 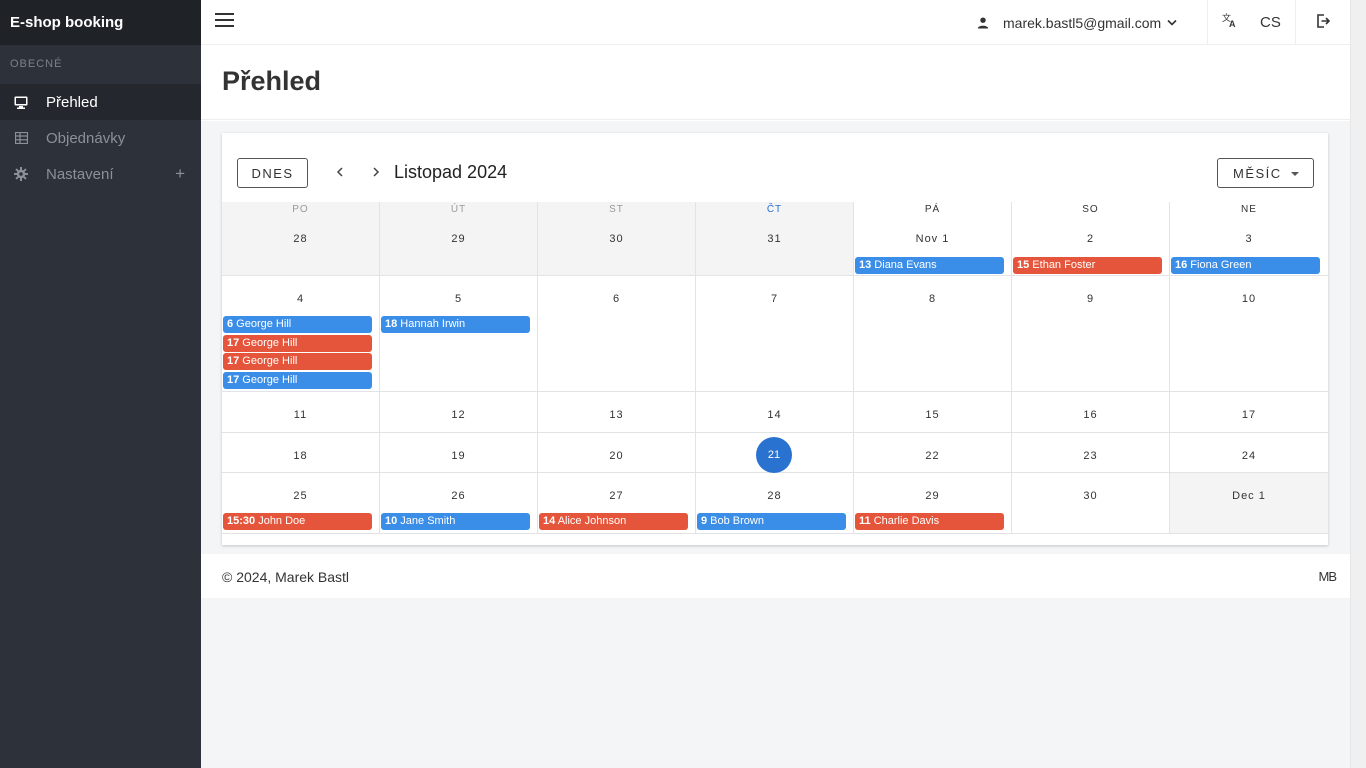 I want to click on expand-plus-icon: +, so click(x=180, y=174).